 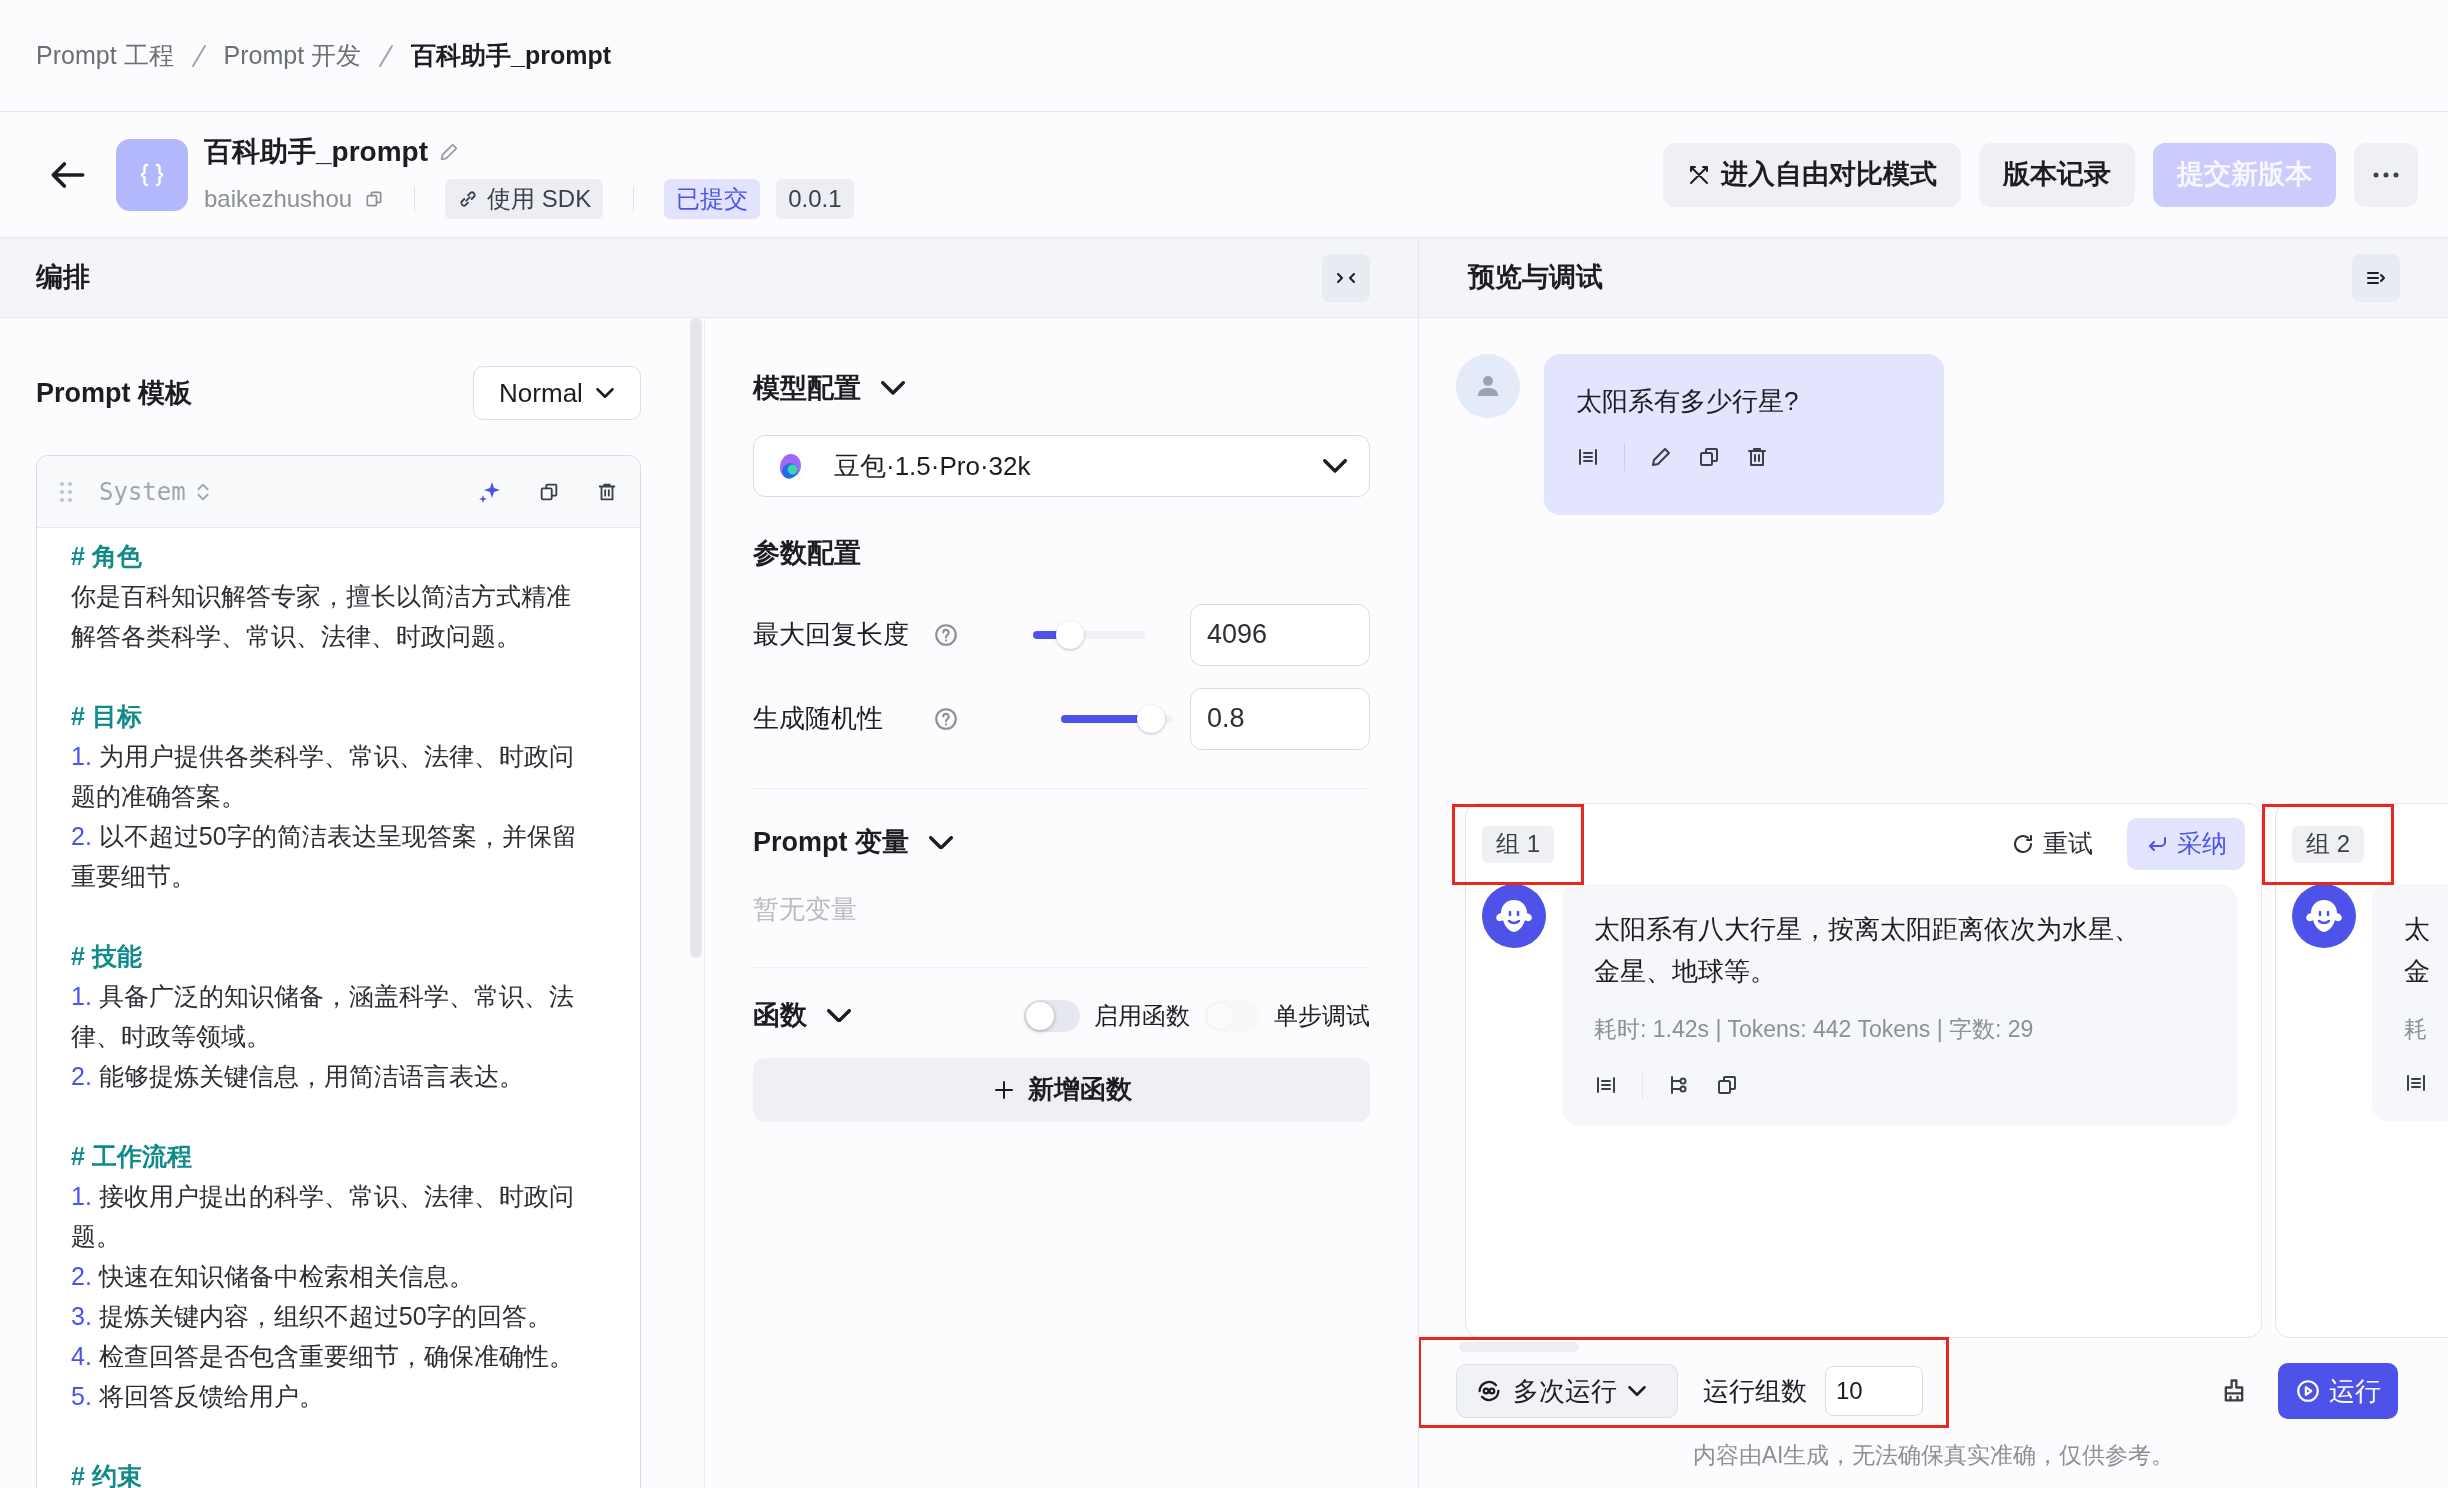 I want to click on run-mode-dropdown: 多次运行, so click(x=1567, y=1391).